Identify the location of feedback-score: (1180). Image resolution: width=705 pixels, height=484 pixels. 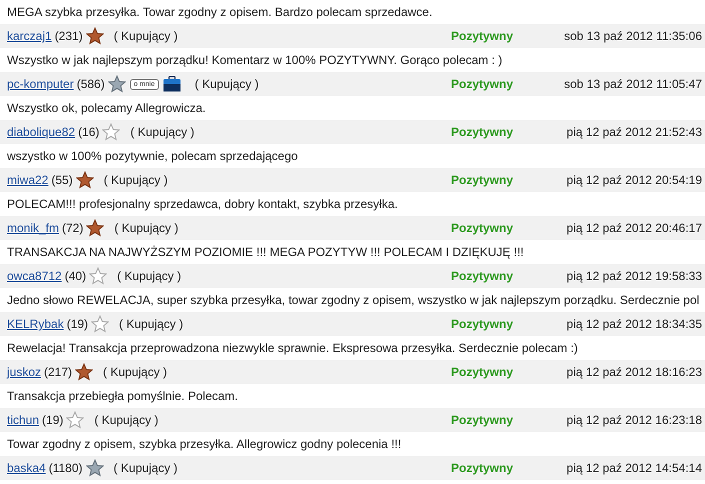
(65, 468).